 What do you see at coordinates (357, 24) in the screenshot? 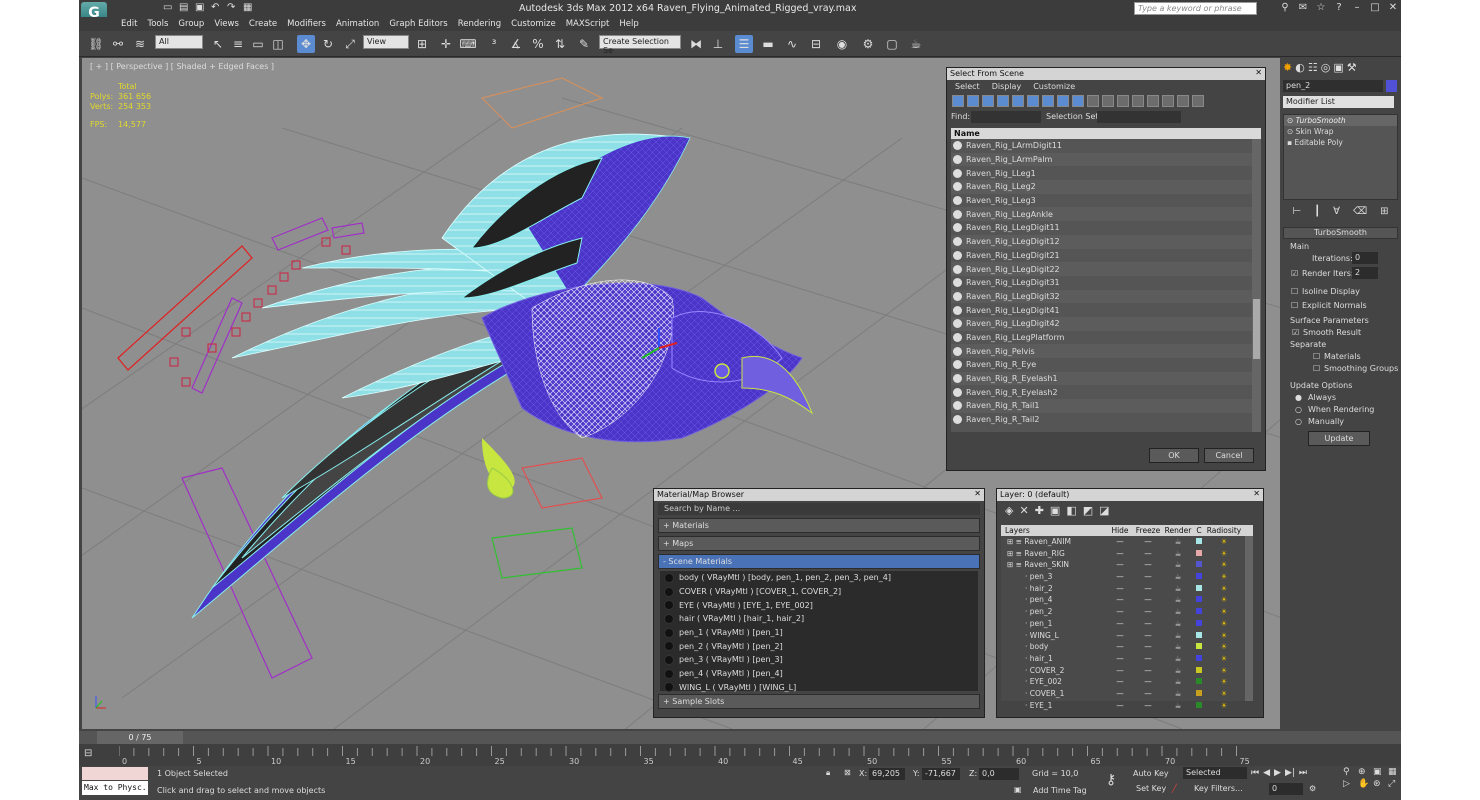
I see `menu-animation: Animation` at bounding box center [357, 24].